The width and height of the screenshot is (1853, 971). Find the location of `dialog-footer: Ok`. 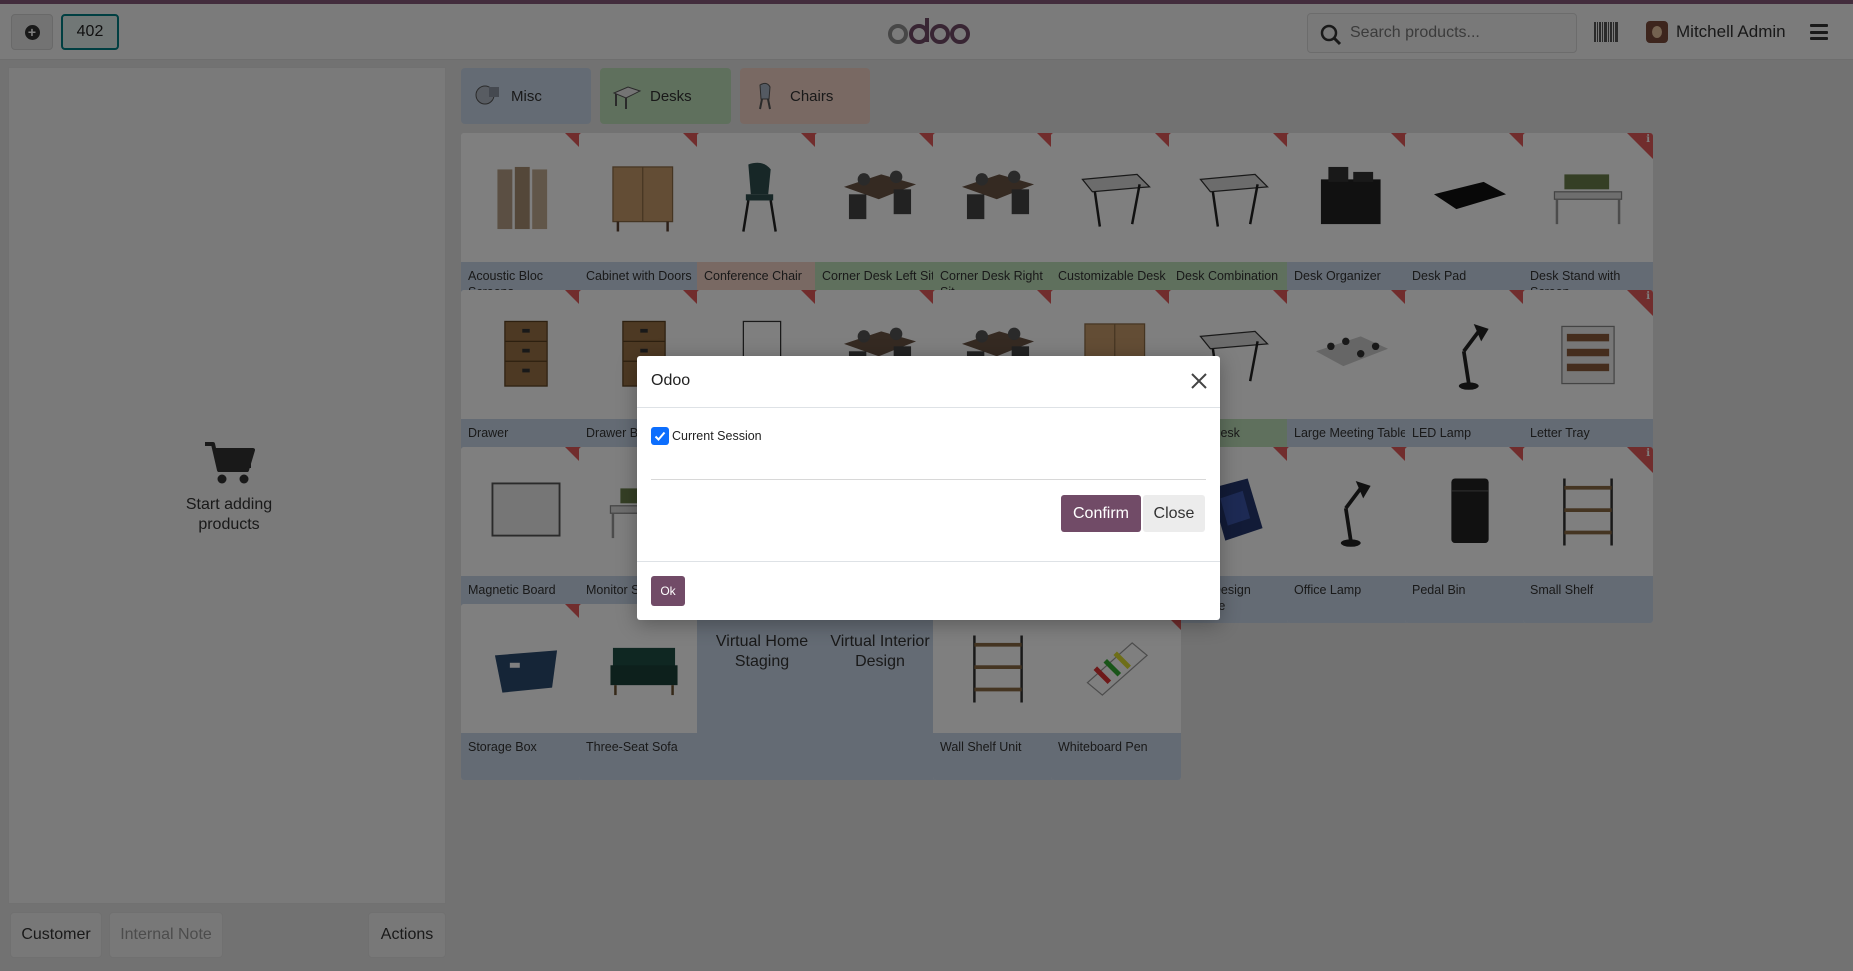

dialog-footer: Ok is located at coordinates (928, 590).